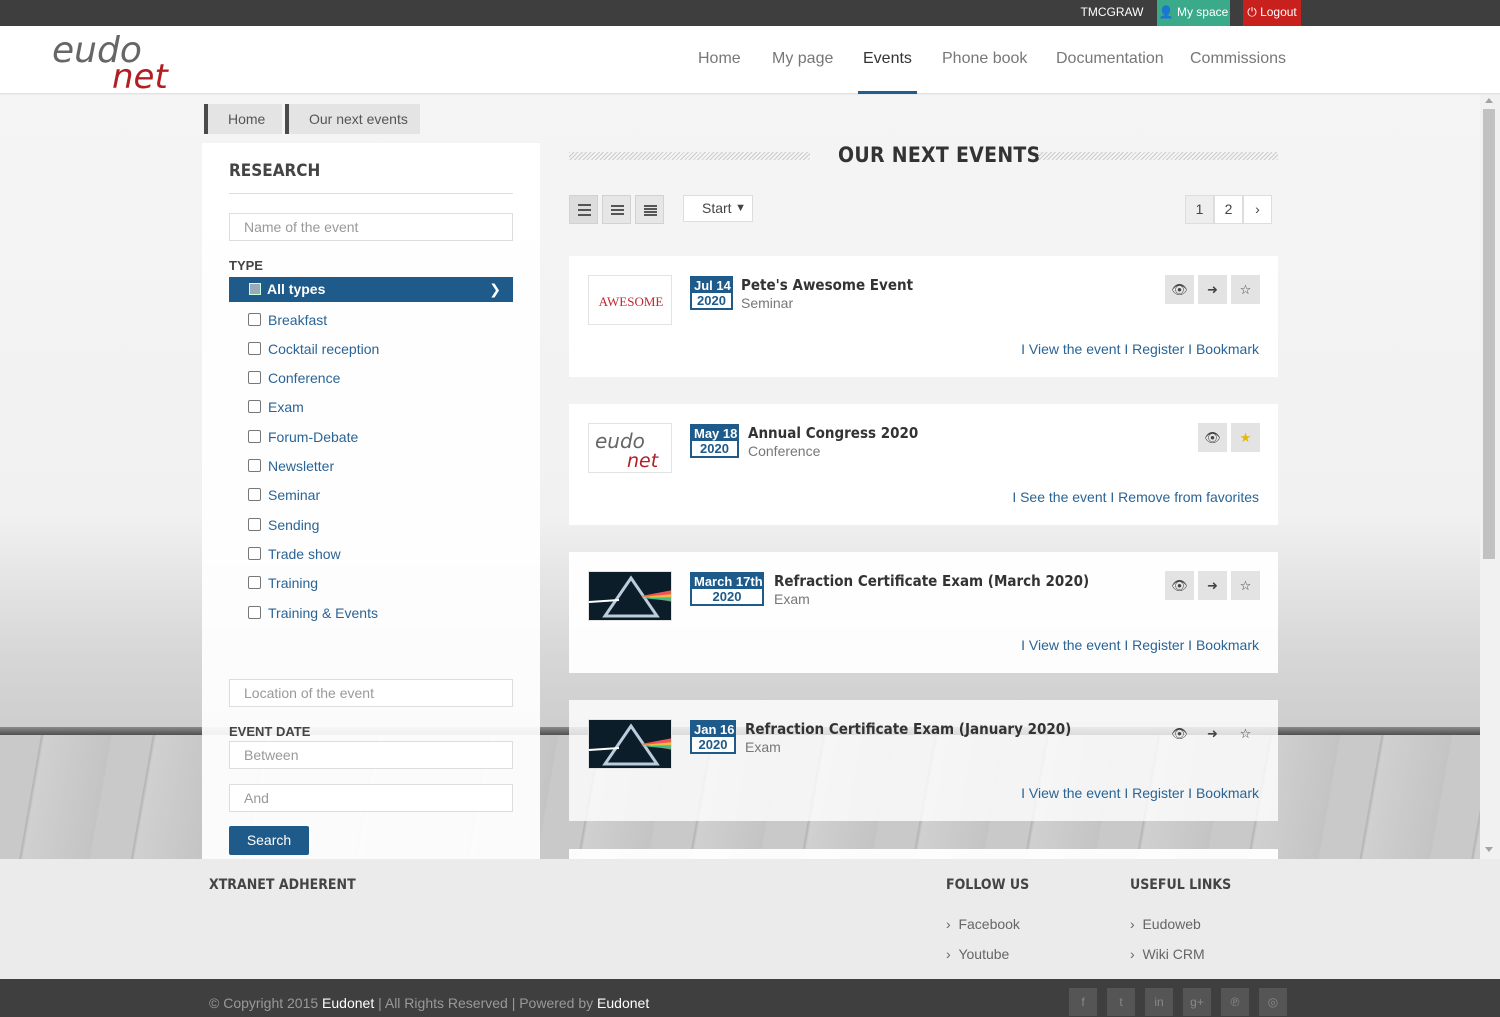 The height and width of the screenshot is (1017, 1500). Describe the element at coordinates (1197, 1002) in the screenshot. I see `googleplus-icon: g+` at that location.